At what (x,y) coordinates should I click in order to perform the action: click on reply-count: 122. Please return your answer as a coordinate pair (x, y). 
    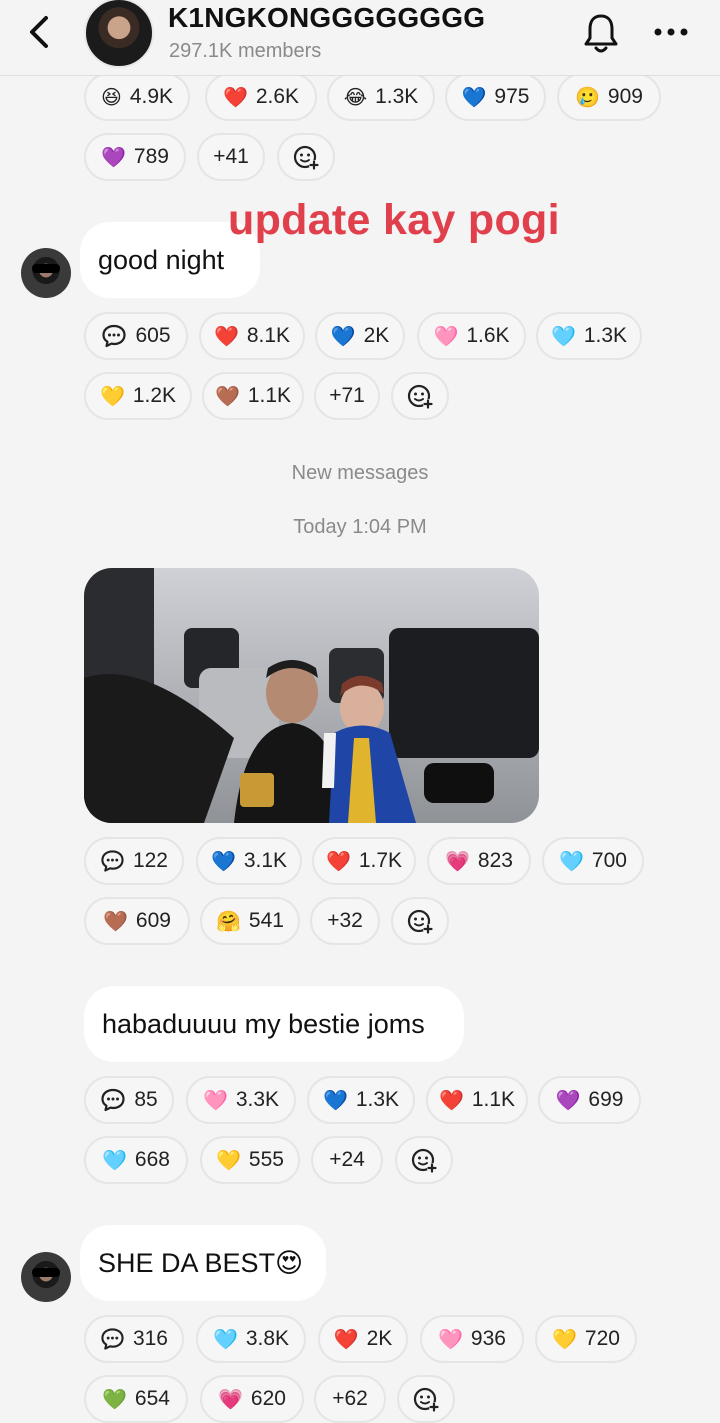
    Looking at the image, I should click on (150, 860).